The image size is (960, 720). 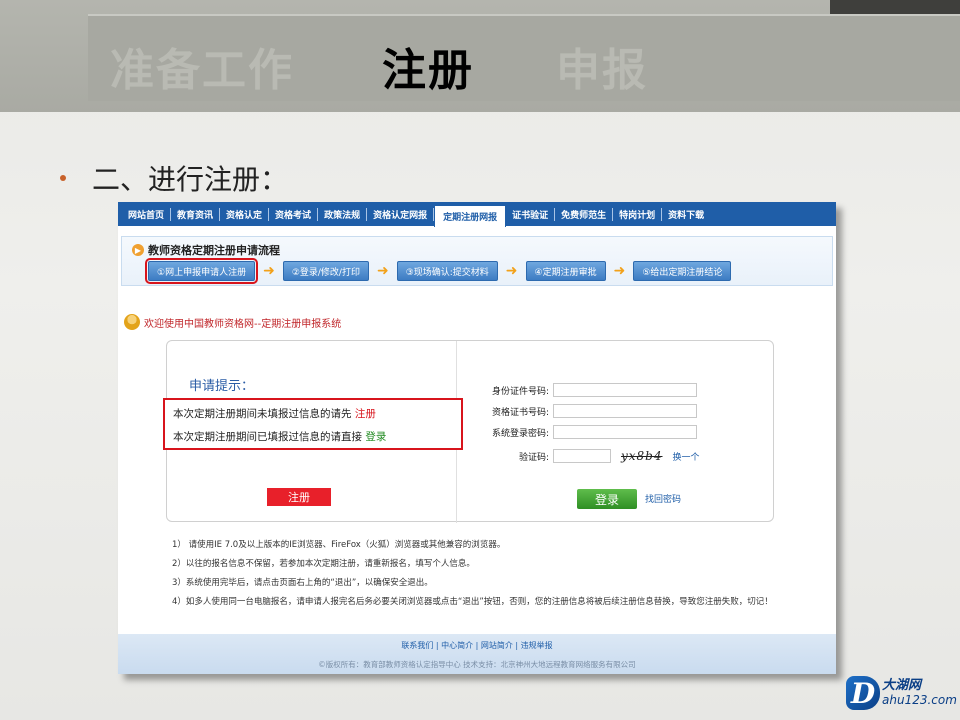 I want to click on tip-title: 申请提示：, so click(x=222, y=386).